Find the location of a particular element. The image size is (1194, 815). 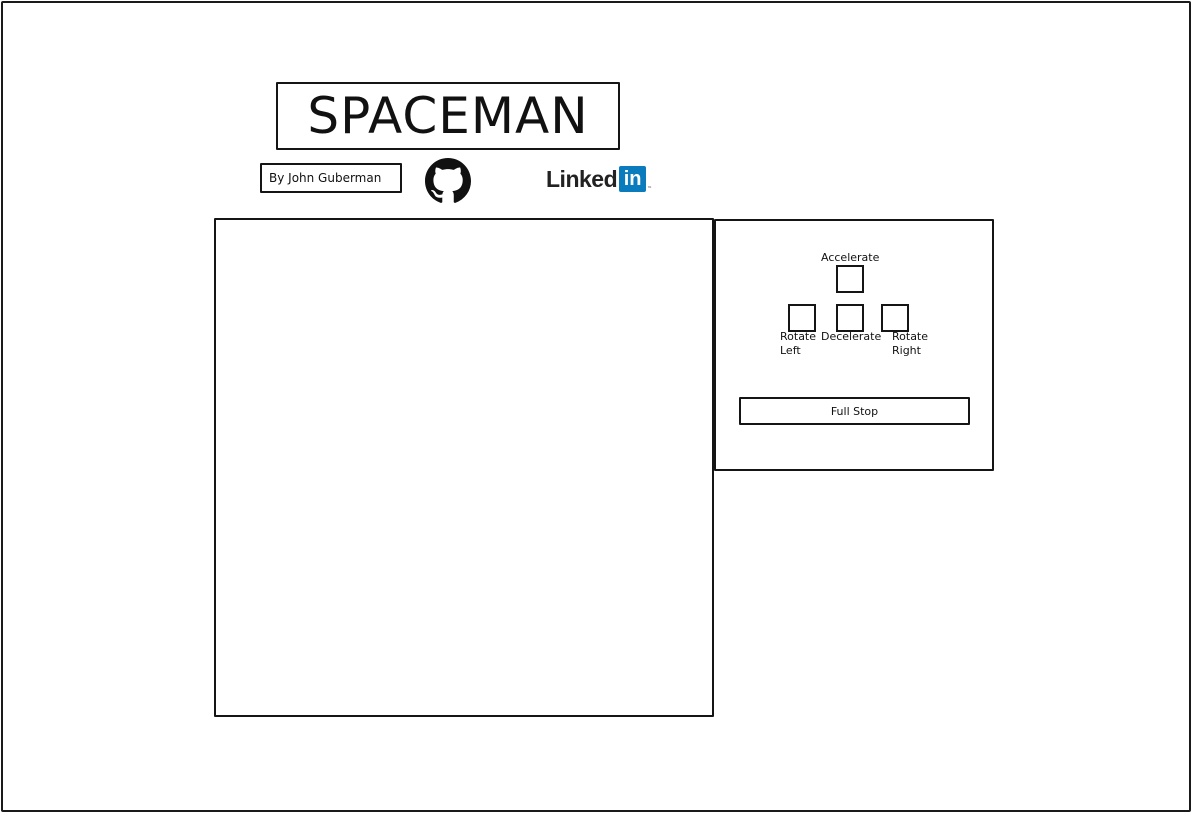

linkedin-link: Linked in ™ is located at coordinates (599, 179).